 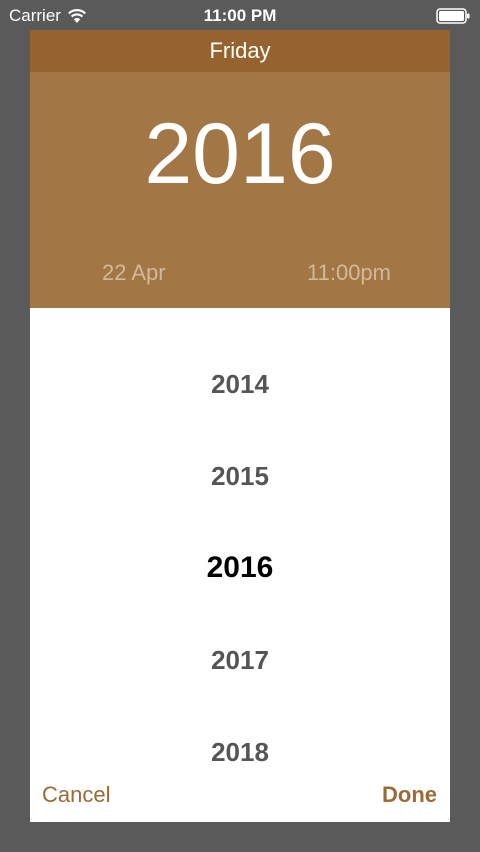 I want to click on year-item: 2014, so click(x=240, y=384).